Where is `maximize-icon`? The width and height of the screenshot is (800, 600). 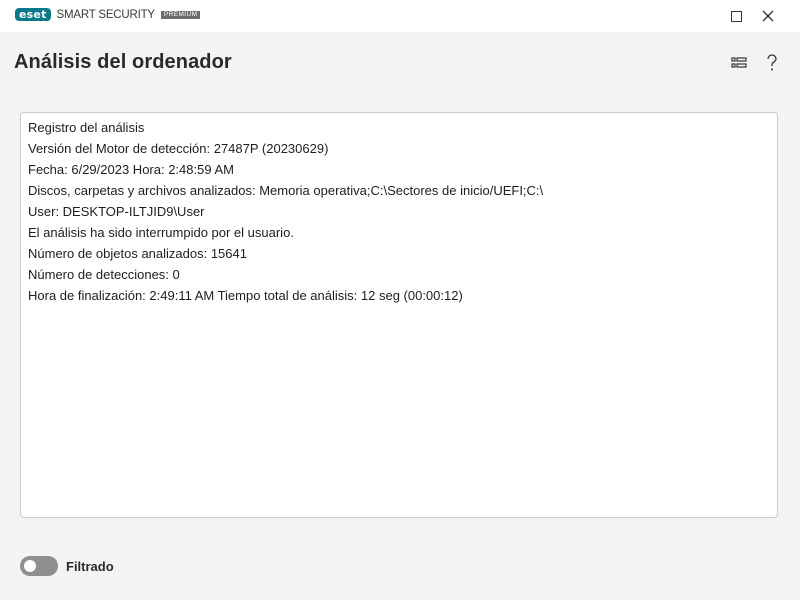
maximize-icon is located at coordinates (736, 16).